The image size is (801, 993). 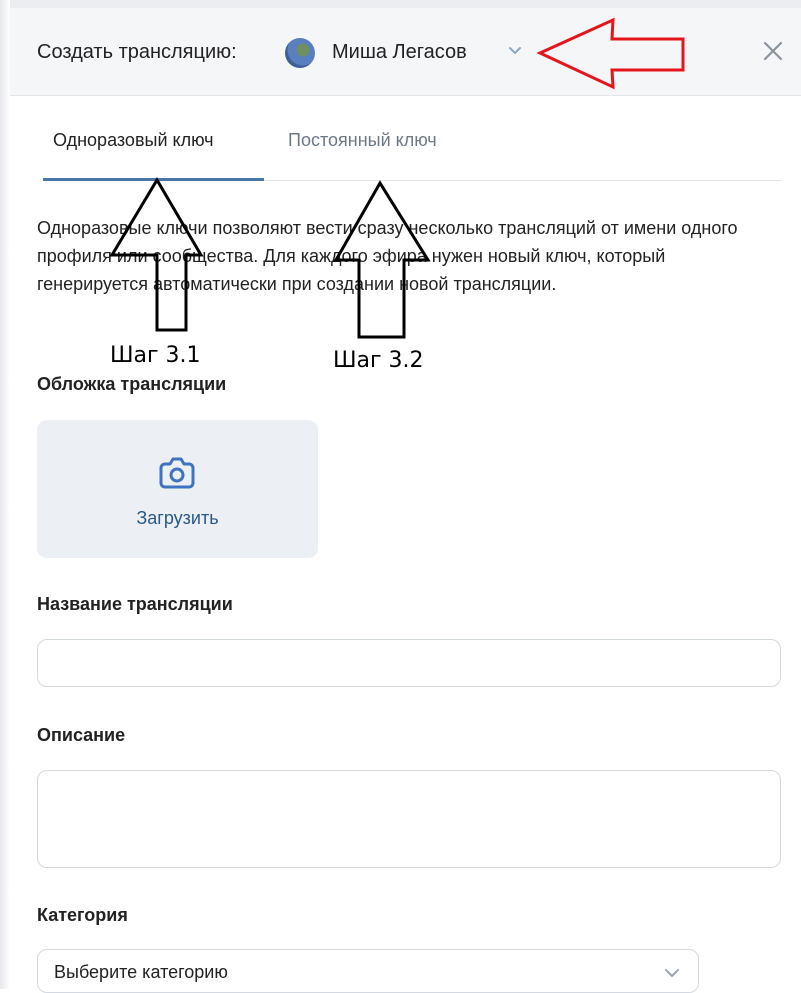 I want to click on category-label: Категория, so click(x=82, y=915).